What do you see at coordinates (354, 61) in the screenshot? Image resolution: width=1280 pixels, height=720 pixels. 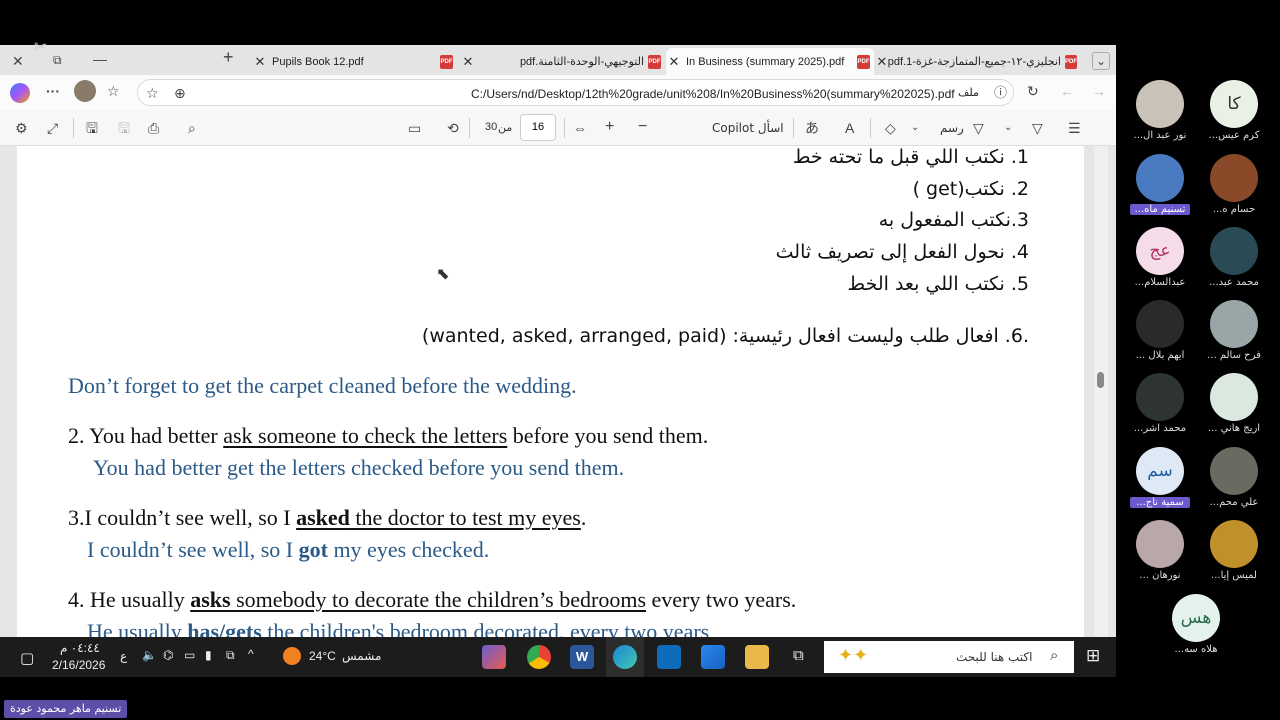 I see `tab-pupils-book: ✕ Pupils Book 12.pdf PDF` at bounding box center [354, 61].